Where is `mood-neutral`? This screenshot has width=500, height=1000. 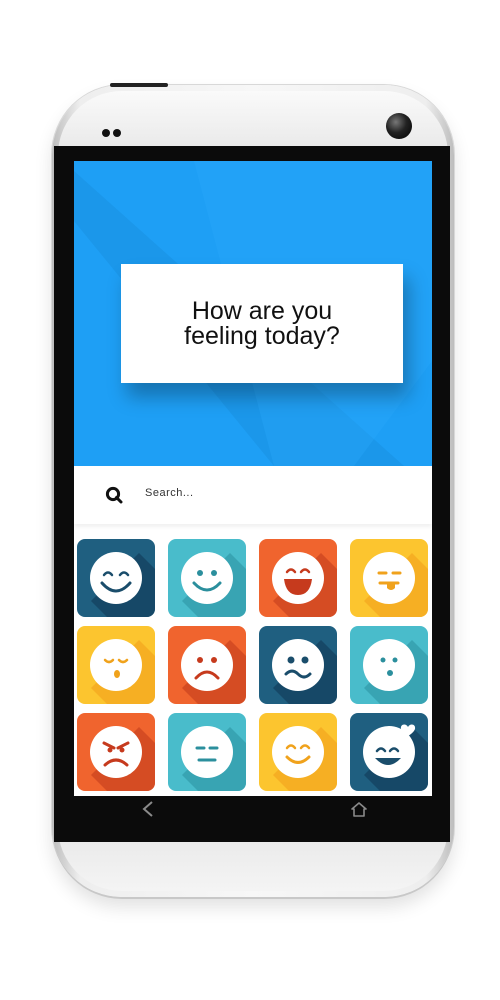 mood-neutral is located at coordinates (207, 752).